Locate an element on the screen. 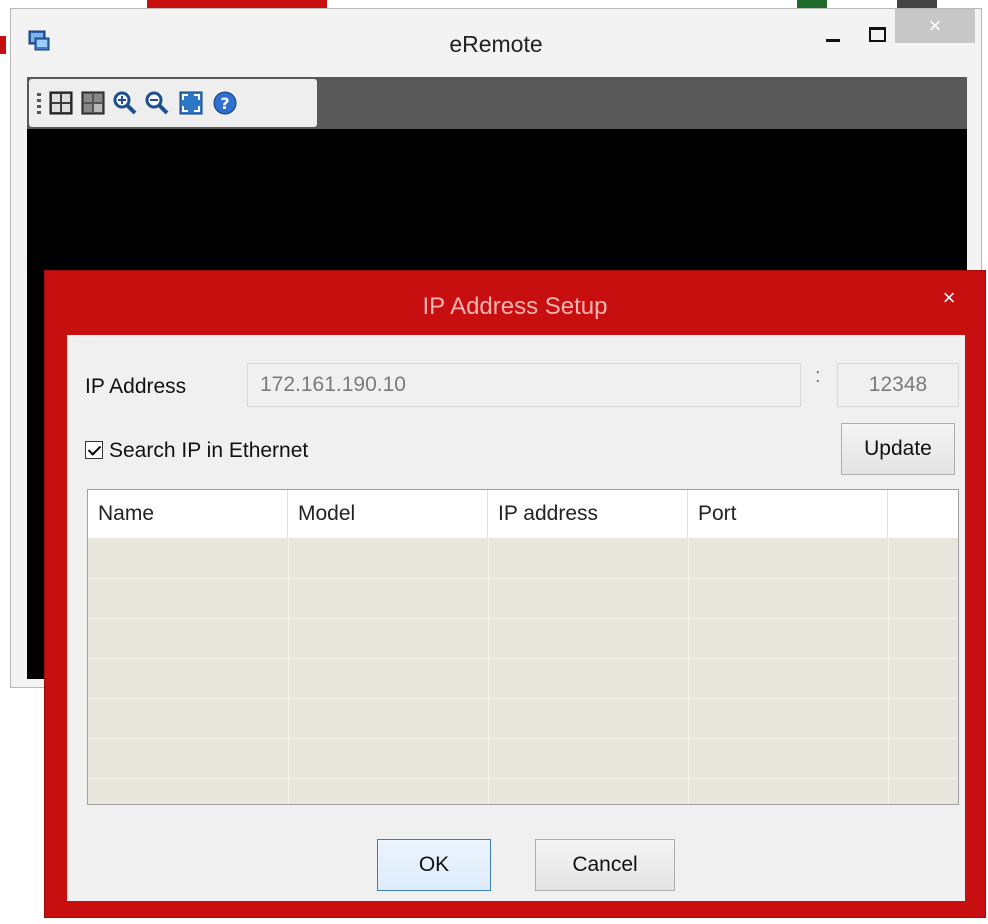  ip-address-input is located at coordinates (524, 385).